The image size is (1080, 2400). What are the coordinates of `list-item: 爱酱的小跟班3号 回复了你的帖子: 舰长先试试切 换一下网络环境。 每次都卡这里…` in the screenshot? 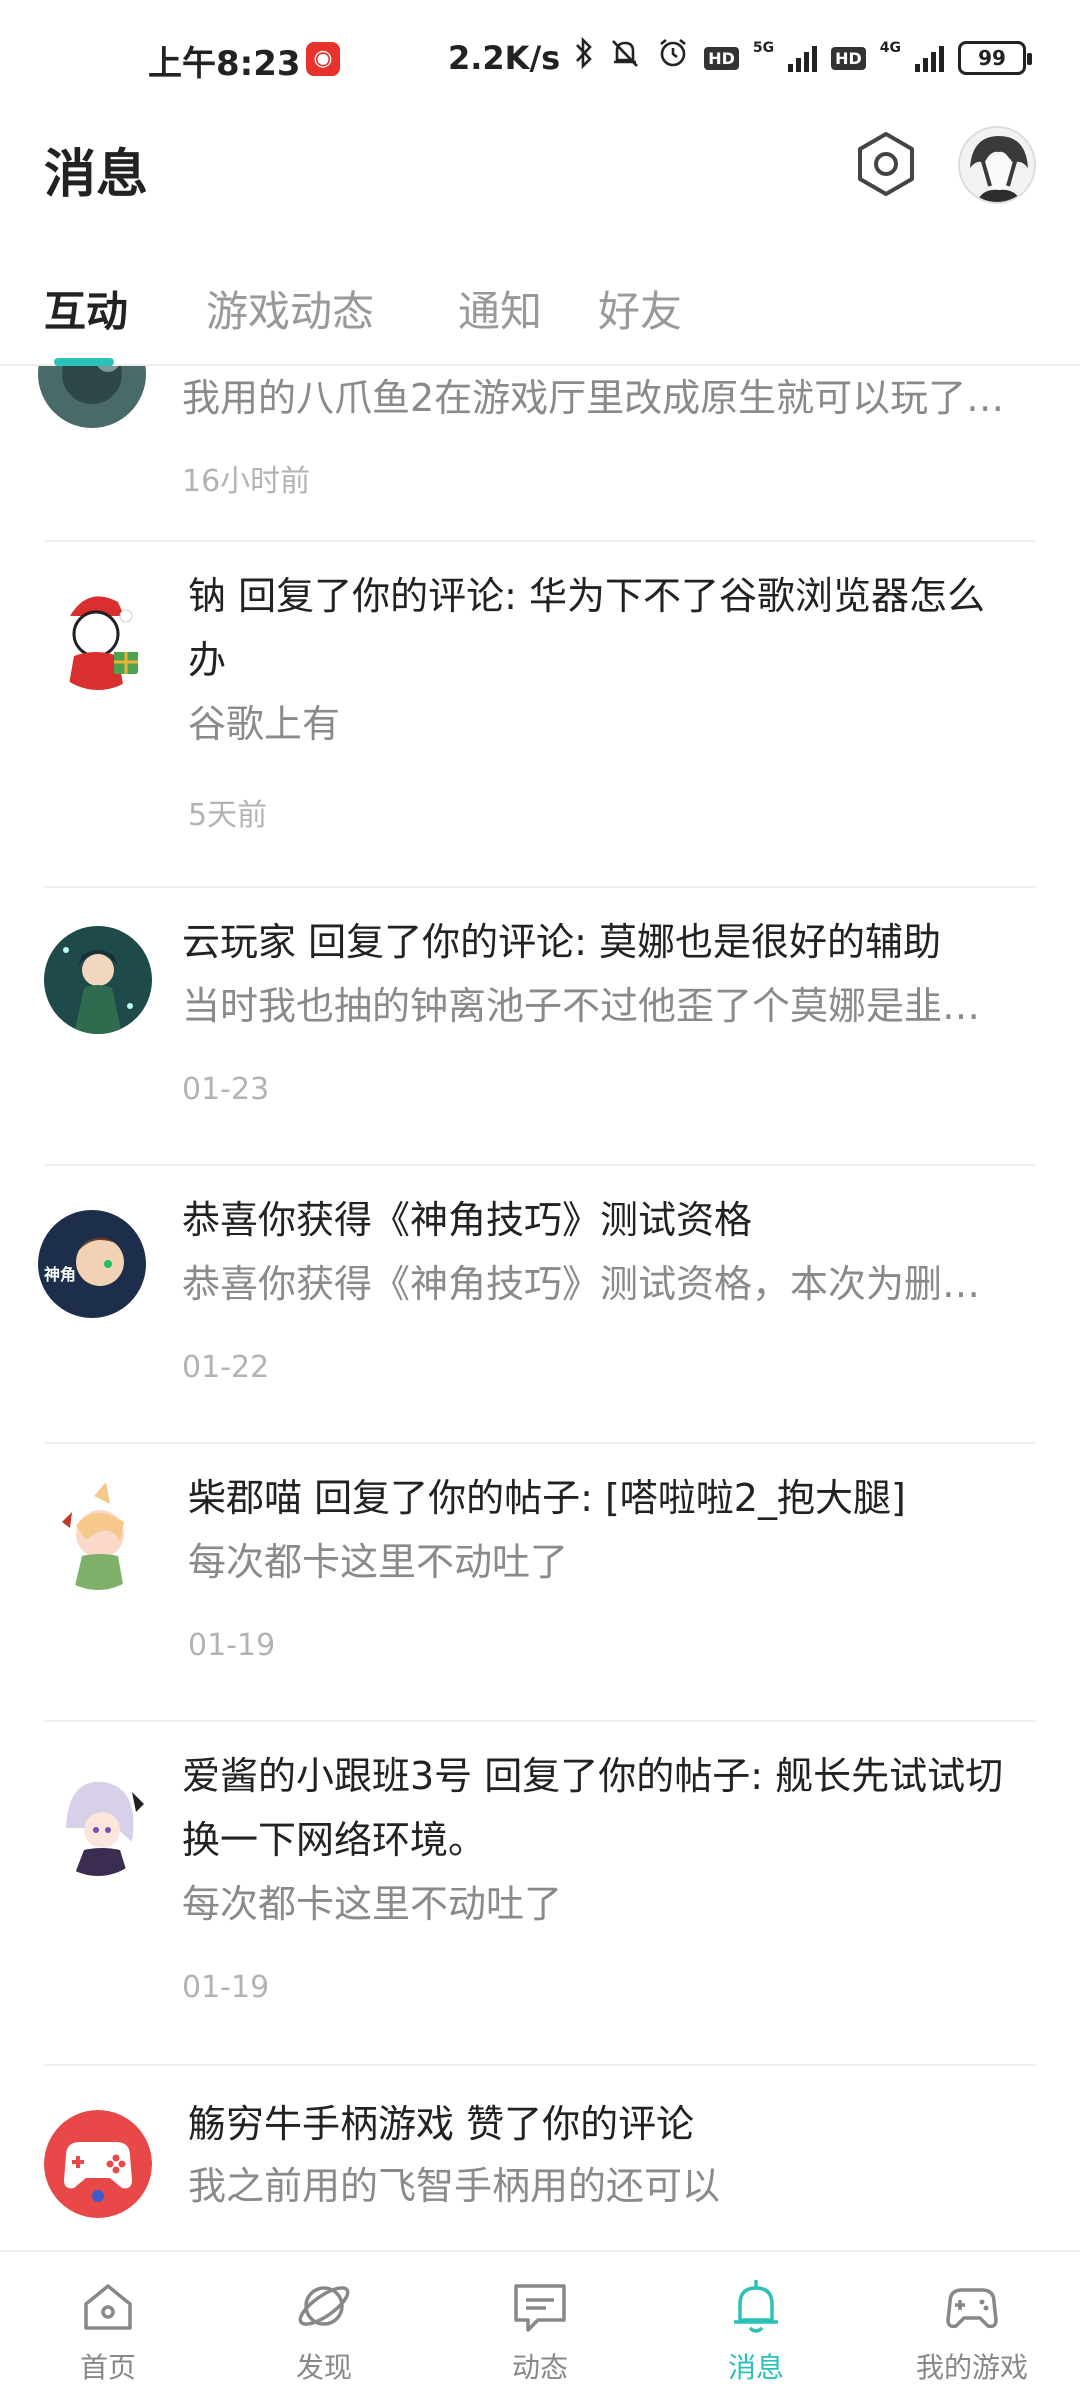 It's located at (540, 1894).